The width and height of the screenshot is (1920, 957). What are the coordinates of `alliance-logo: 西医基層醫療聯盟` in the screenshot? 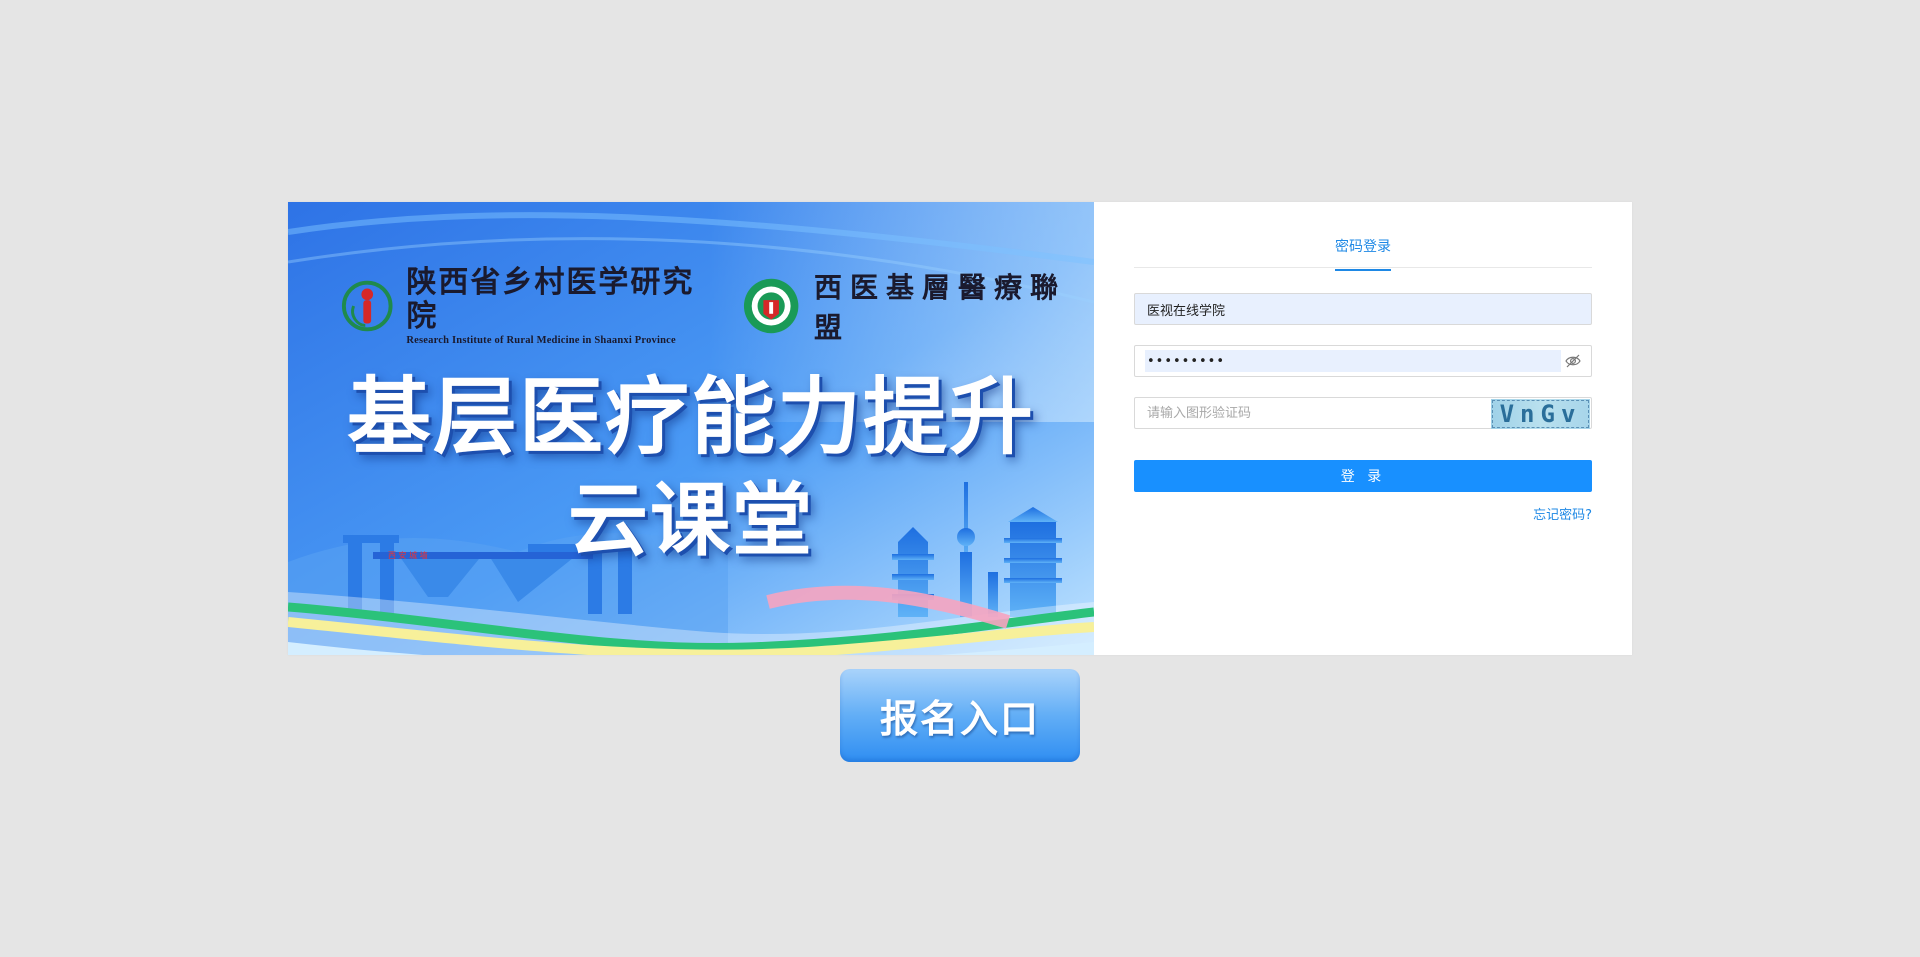 It's located at (918, 306).